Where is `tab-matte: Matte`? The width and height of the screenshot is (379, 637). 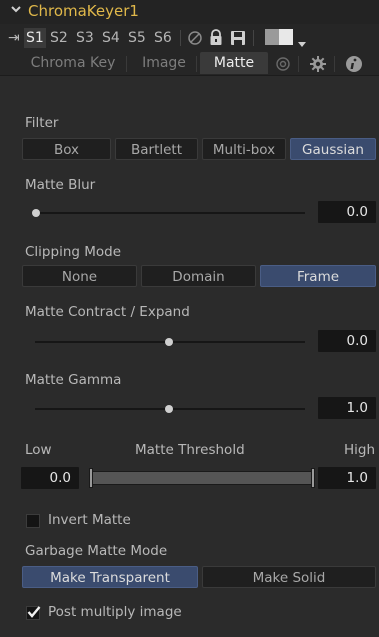 tab-matte: Matte is located at coordinates (234, 63).